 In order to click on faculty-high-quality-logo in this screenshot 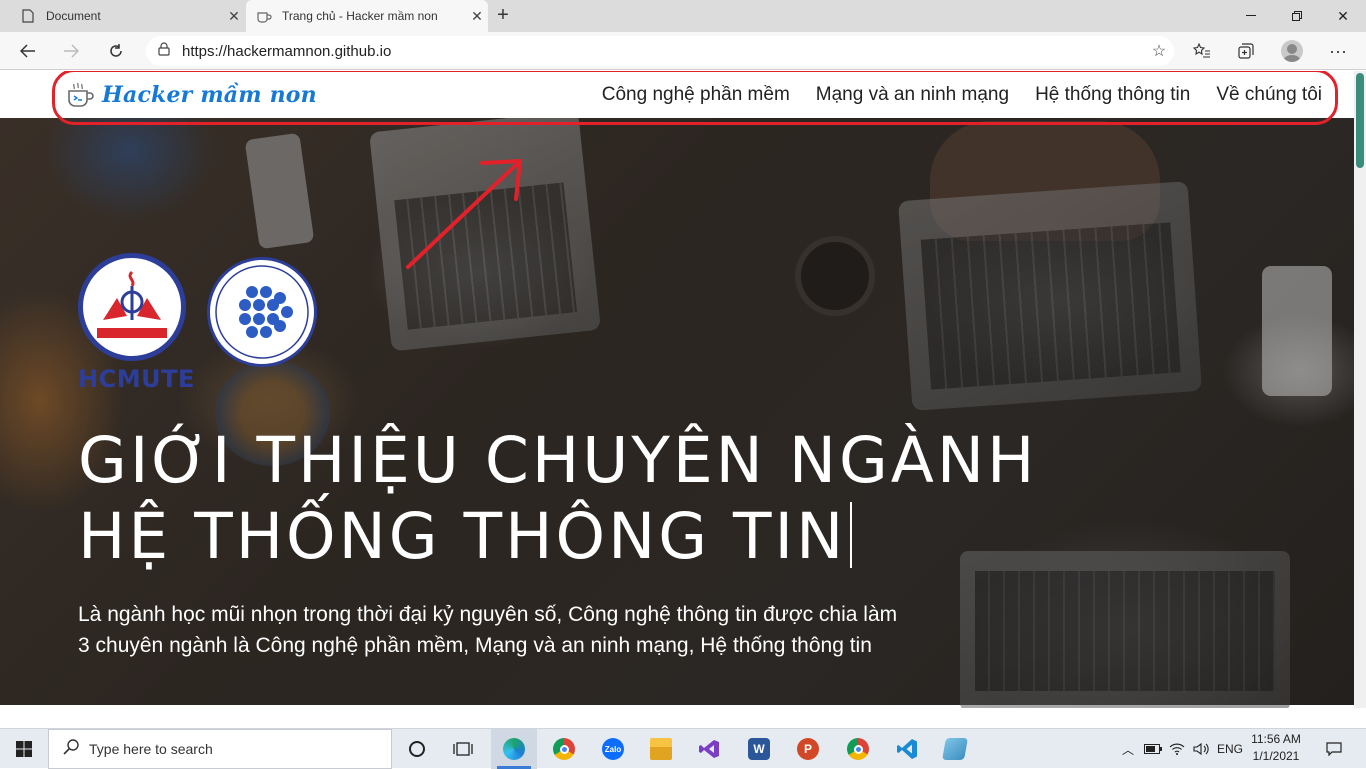, I will do `click(262, 312)`.